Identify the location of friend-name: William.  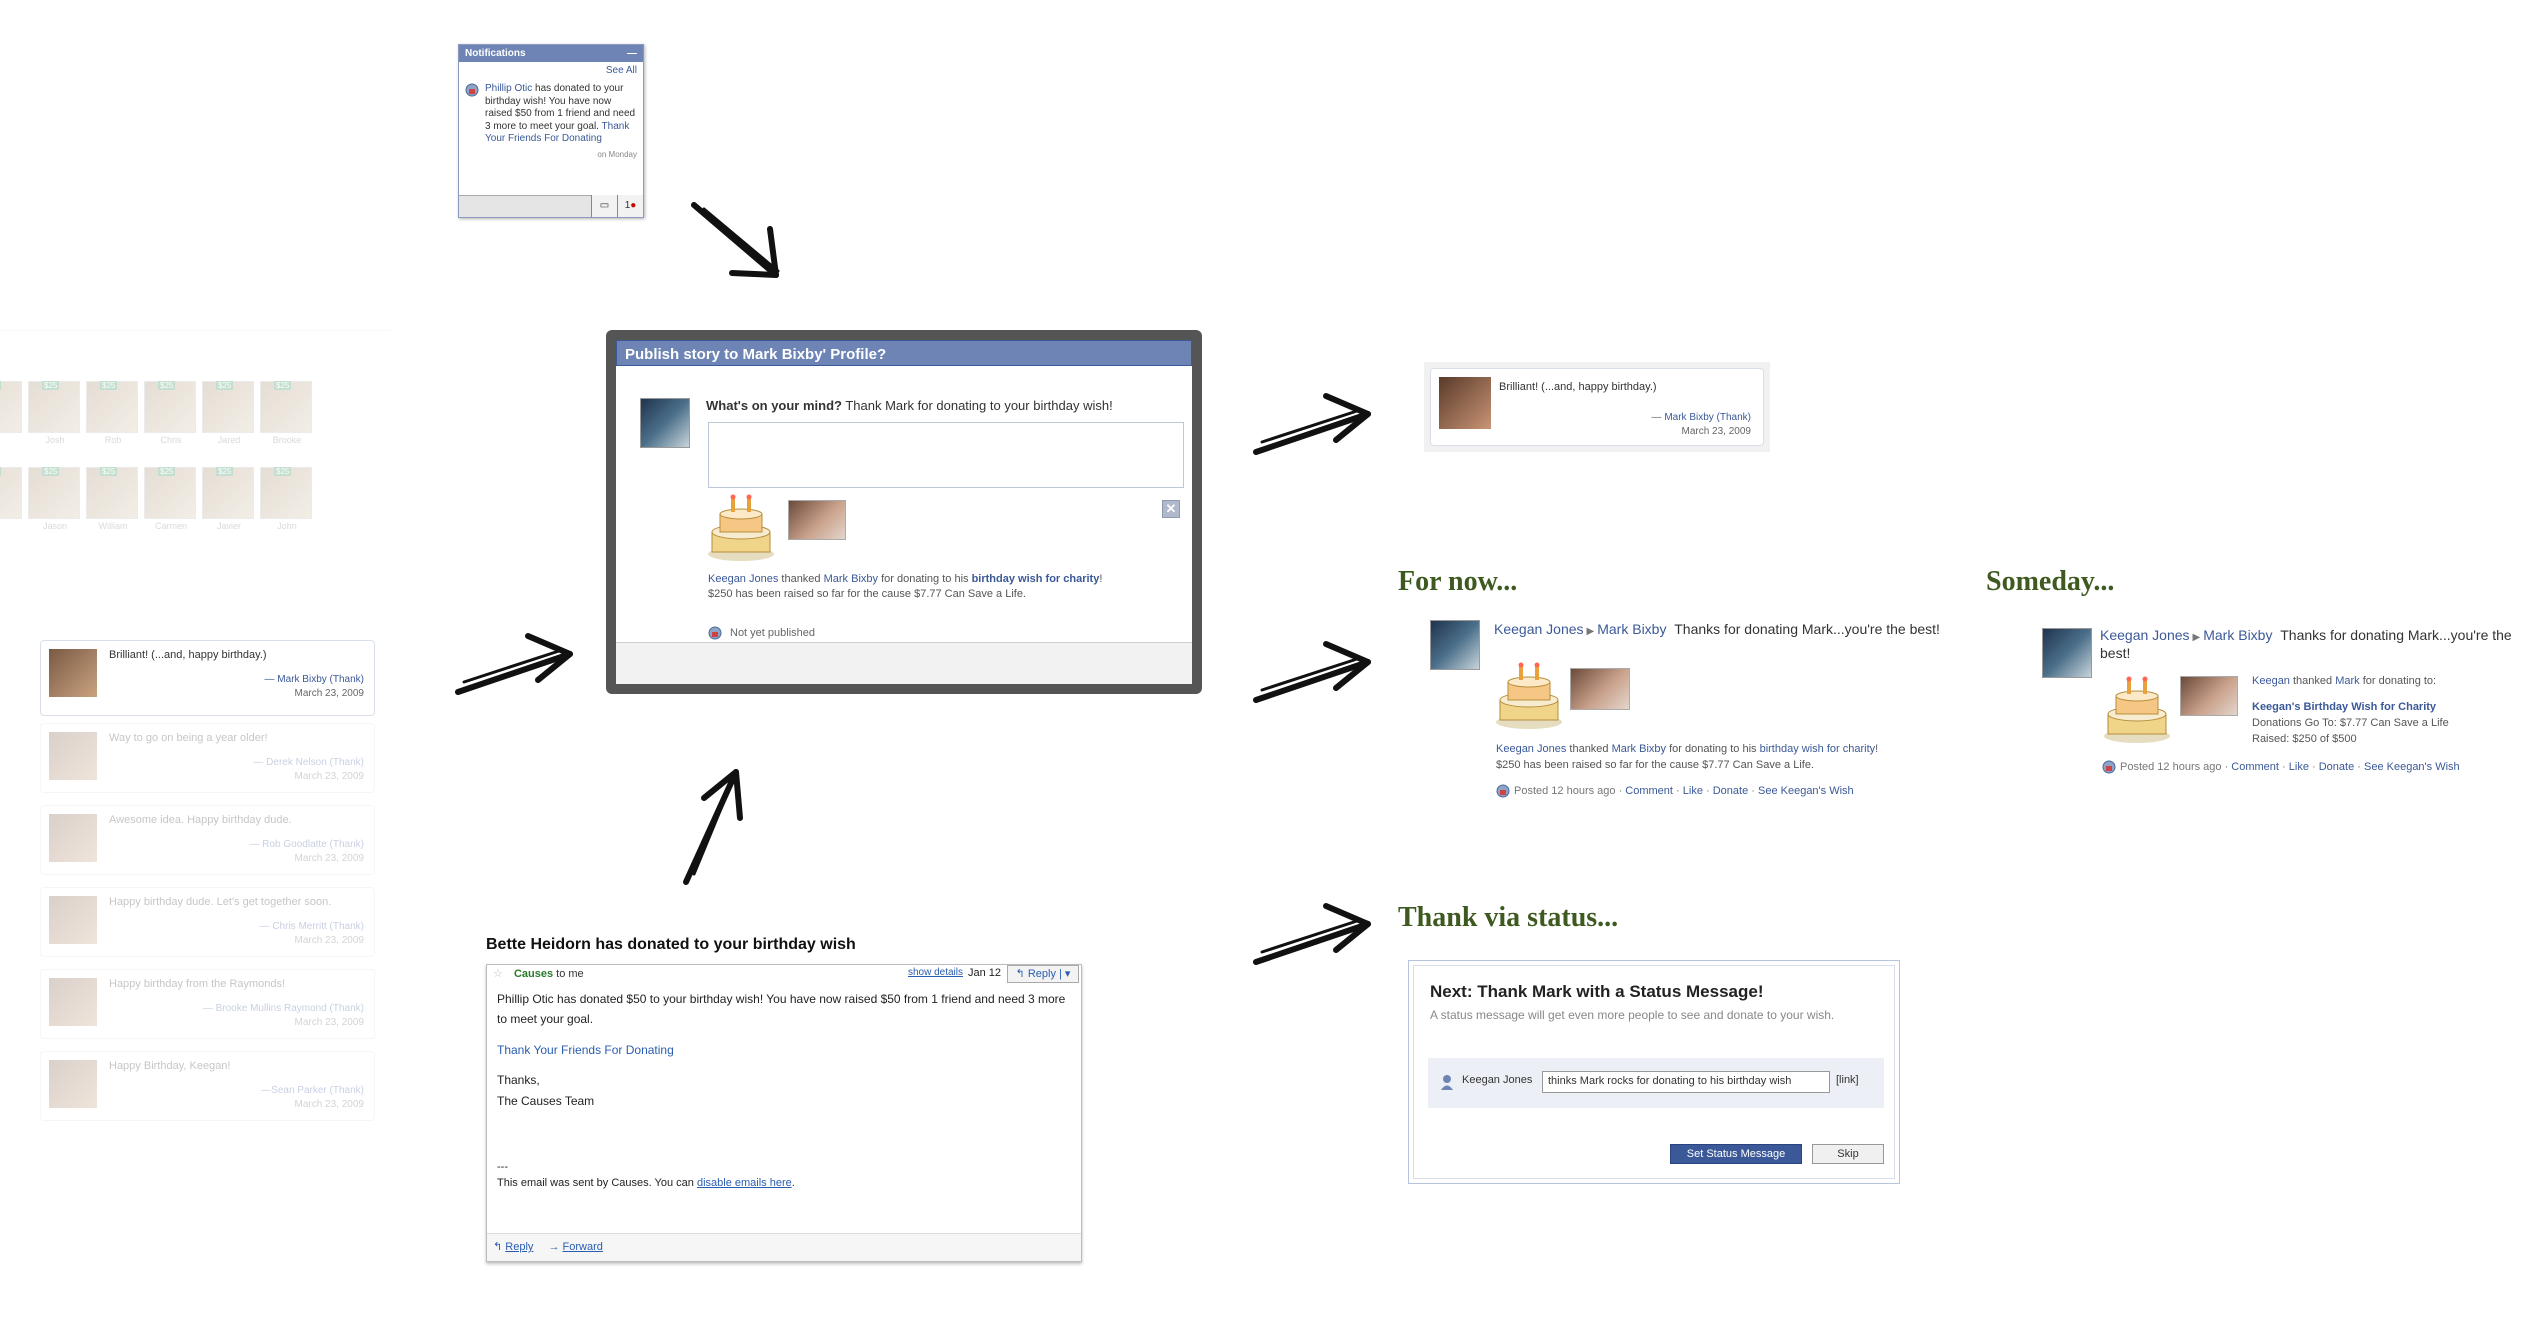
(113, 526).